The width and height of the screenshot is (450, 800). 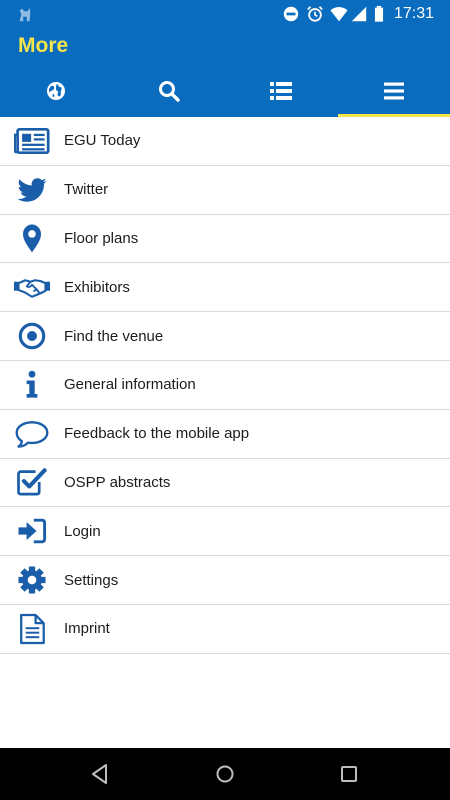 I want to click on alarm-icon, so click(x=315, y=14).